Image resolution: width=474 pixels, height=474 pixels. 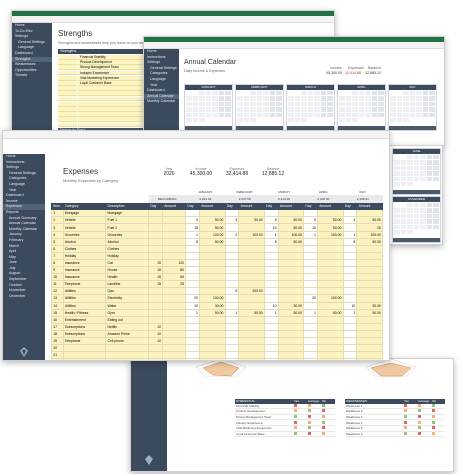 I want to click on table-cell: 60, so click(x=174, y=277).